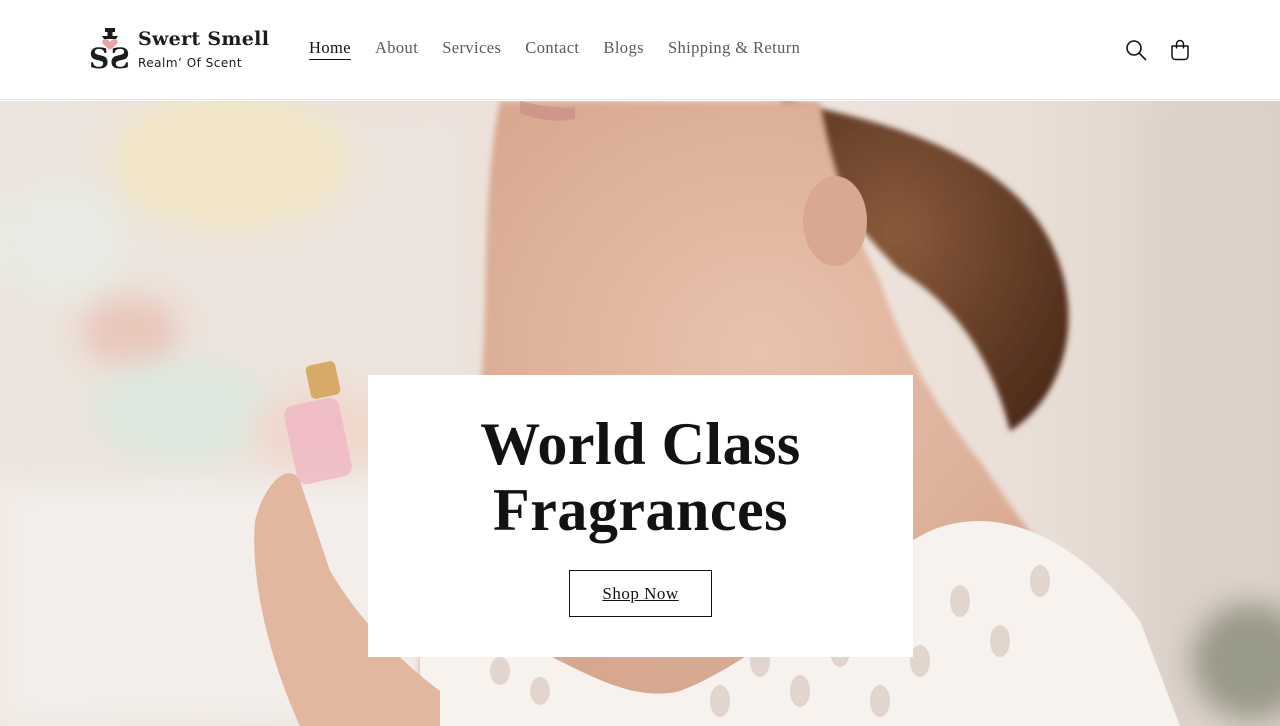 This screenshot has width=1280, height=726. I want to click on site-logo: S S Swert Smell Realm’ Of Scent, so click(183, 51).